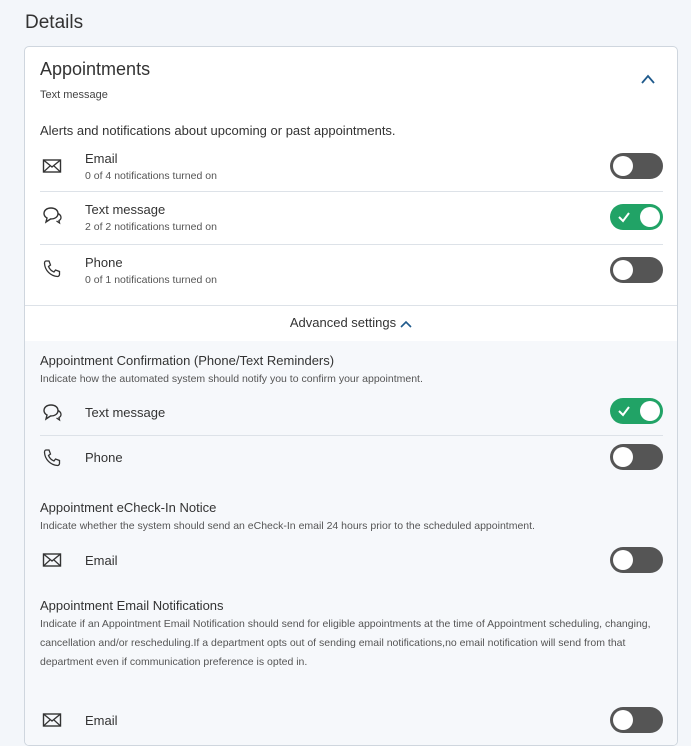 The height and width of the screenshot is (746, 691). Describe the element at coordinates (54, 22) in the screenshot. I see `page-title: Details` at that location.